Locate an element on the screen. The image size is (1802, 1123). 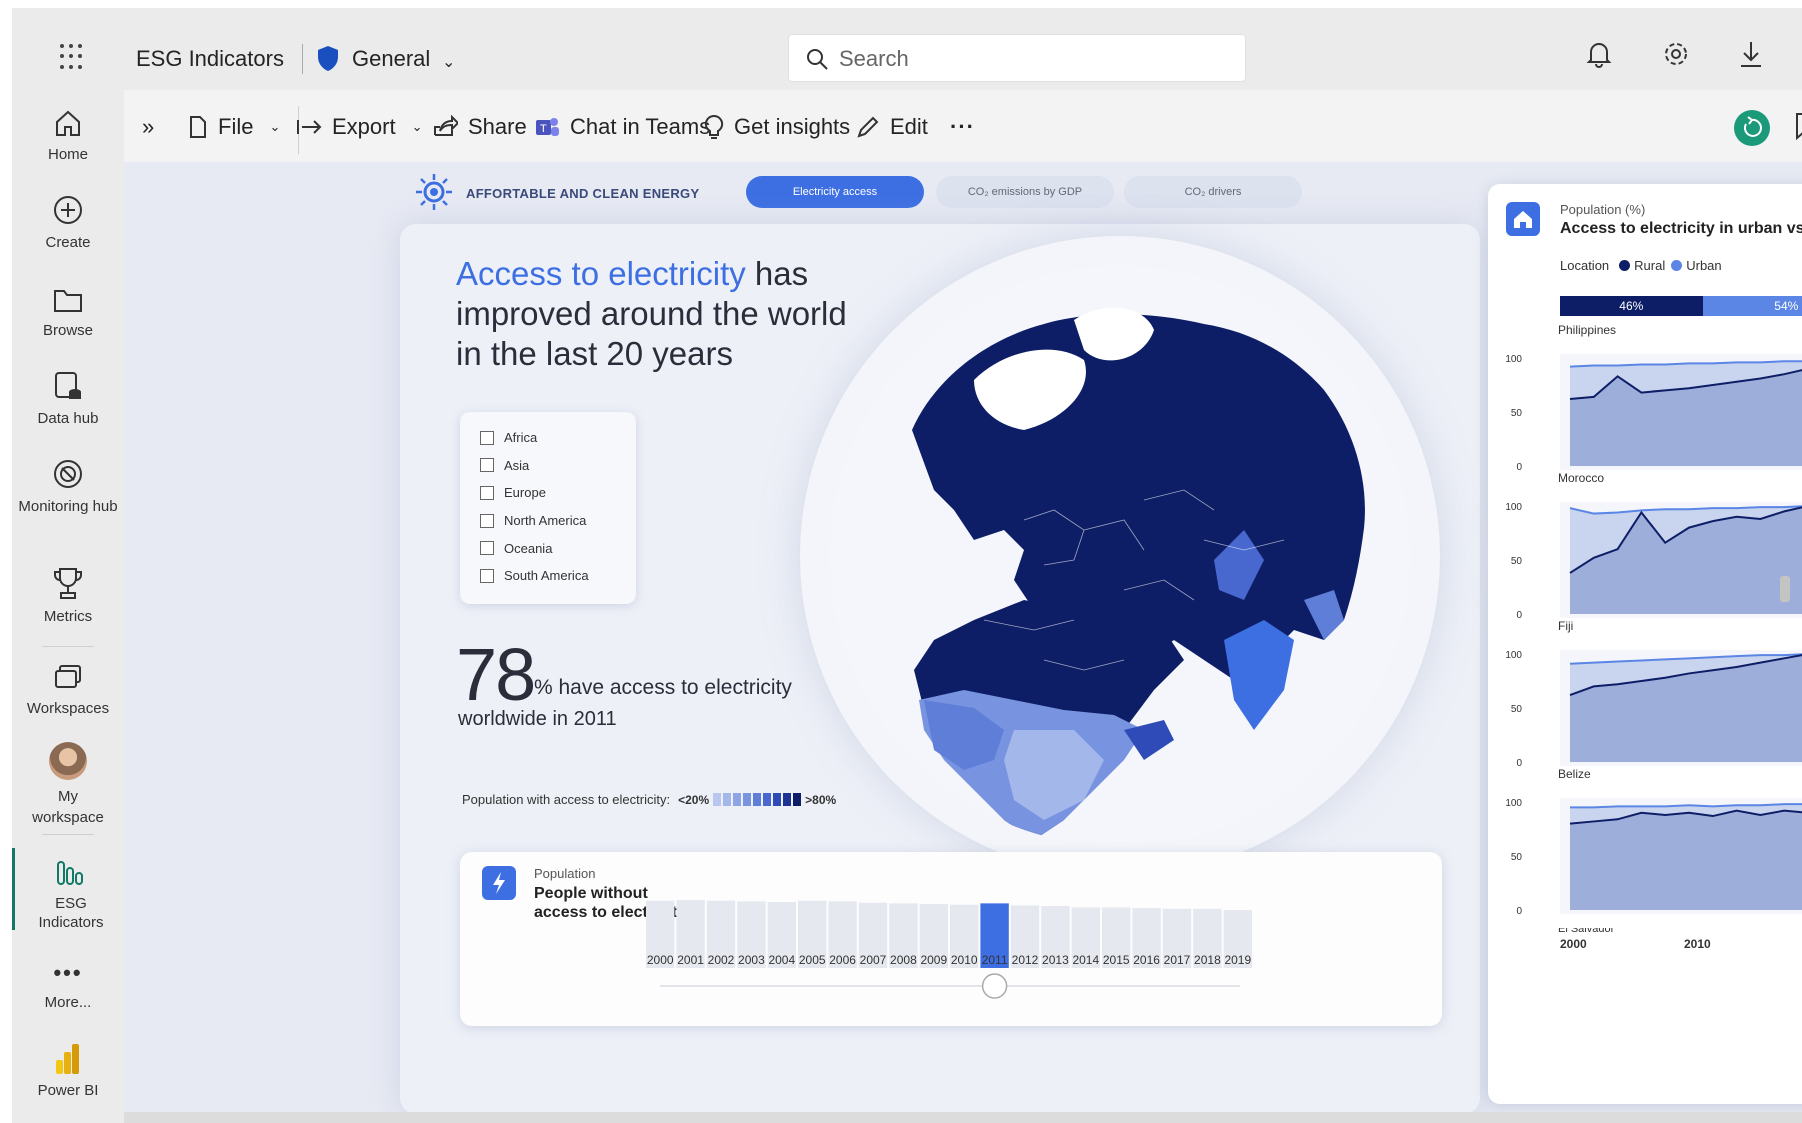
year-label: 2009 is located at coordinates (933, 960).